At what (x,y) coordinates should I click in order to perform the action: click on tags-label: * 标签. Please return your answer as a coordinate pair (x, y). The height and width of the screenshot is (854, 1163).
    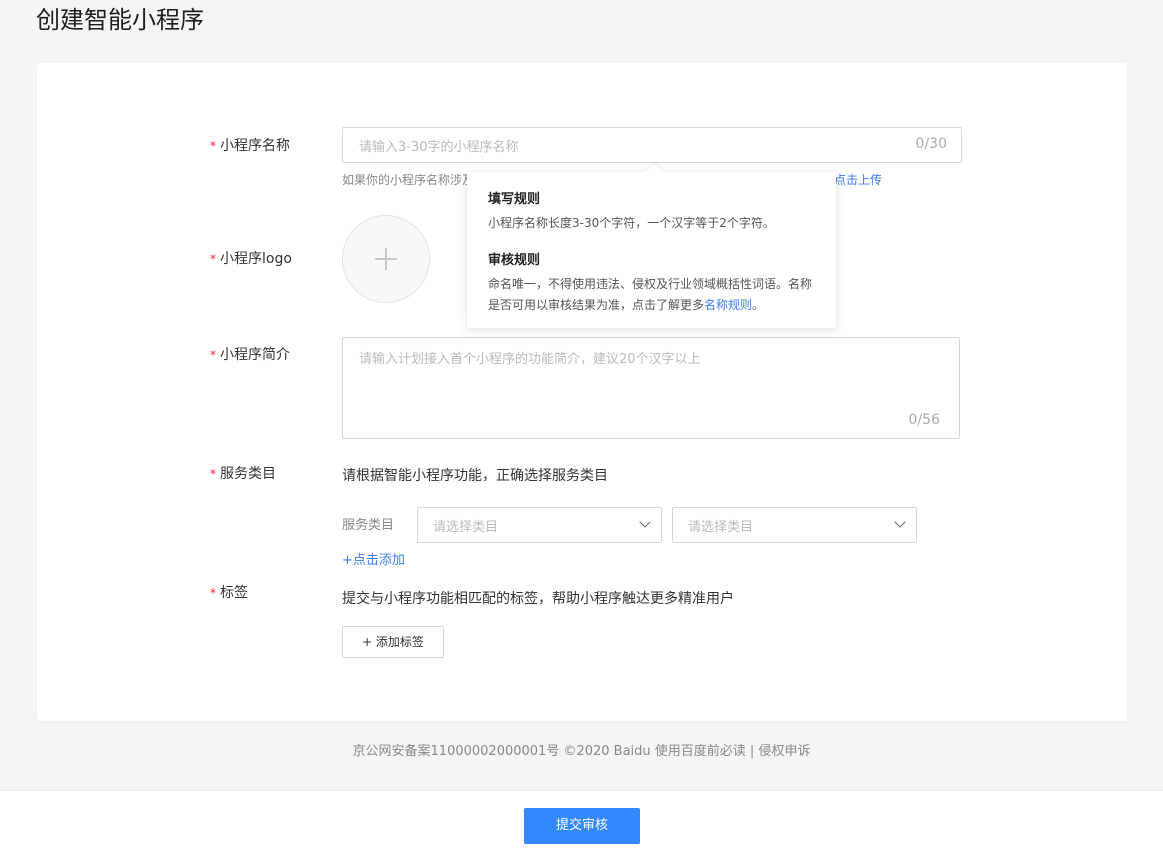
    Looking at the image, I should click on (229, 593).